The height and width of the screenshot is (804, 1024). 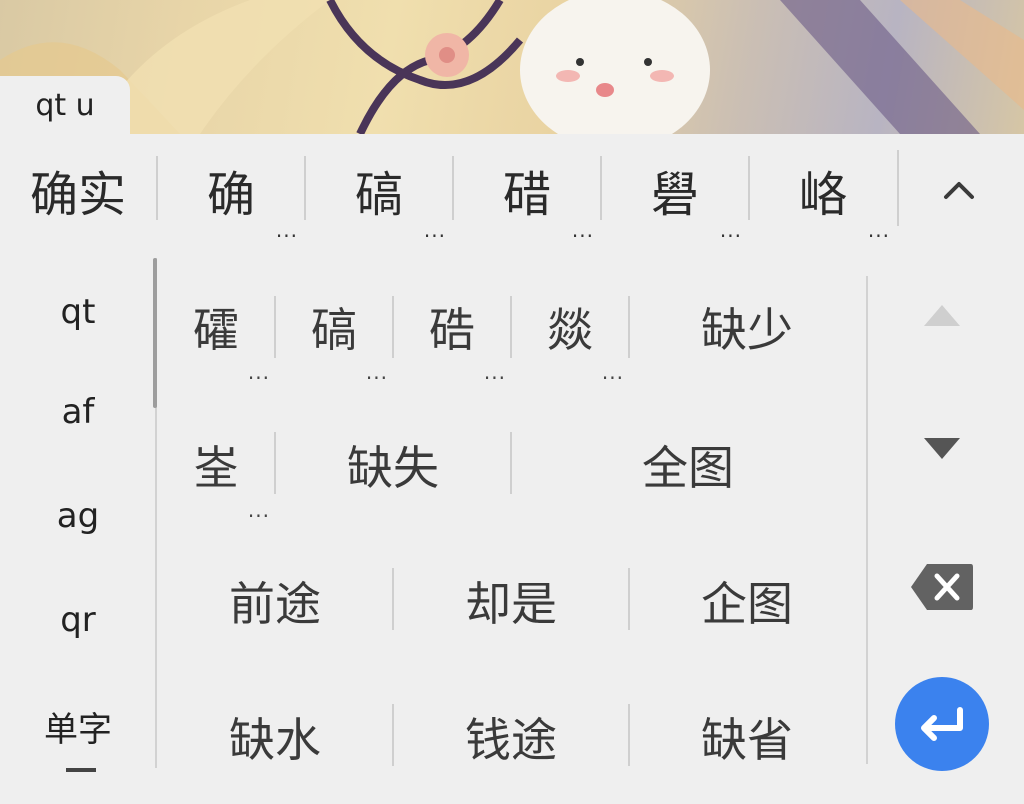 I want to click on grid-candidate-label: 企图, so click(x=747, y=604).